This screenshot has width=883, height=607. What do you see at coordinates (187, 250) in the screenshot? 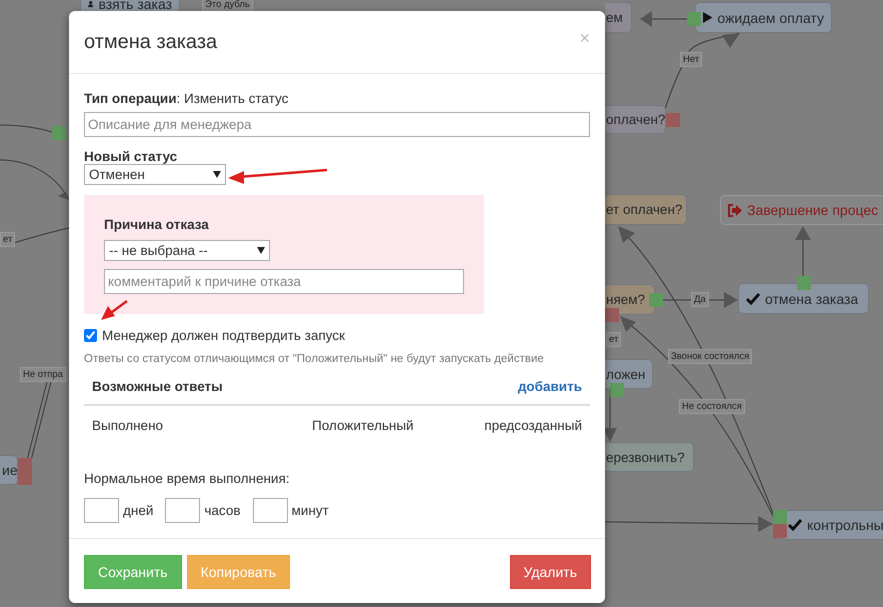
I see `reason-select: -- не выбрана --` at bounding box center [187, 250].